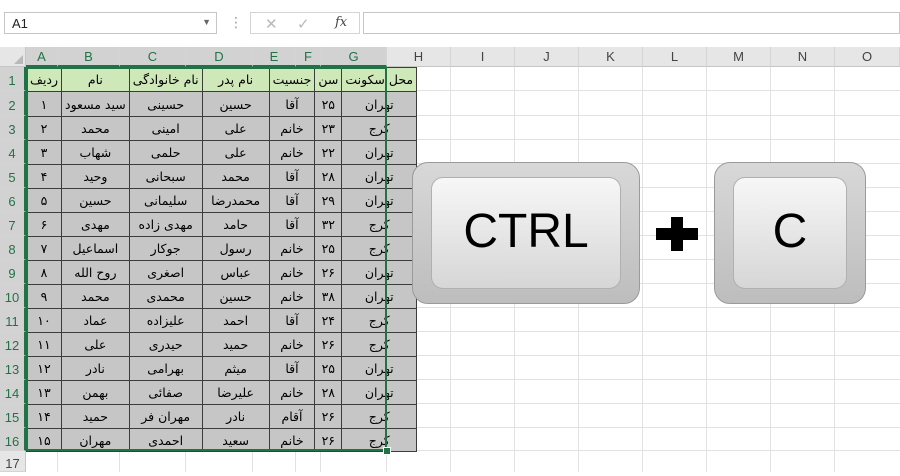 The width and height of the screenshot is (900, 476). What do you see at coordinates (328, 176) in the screenshot?
I see `table-cell: ۲۸` at bounding box center [328, 176].